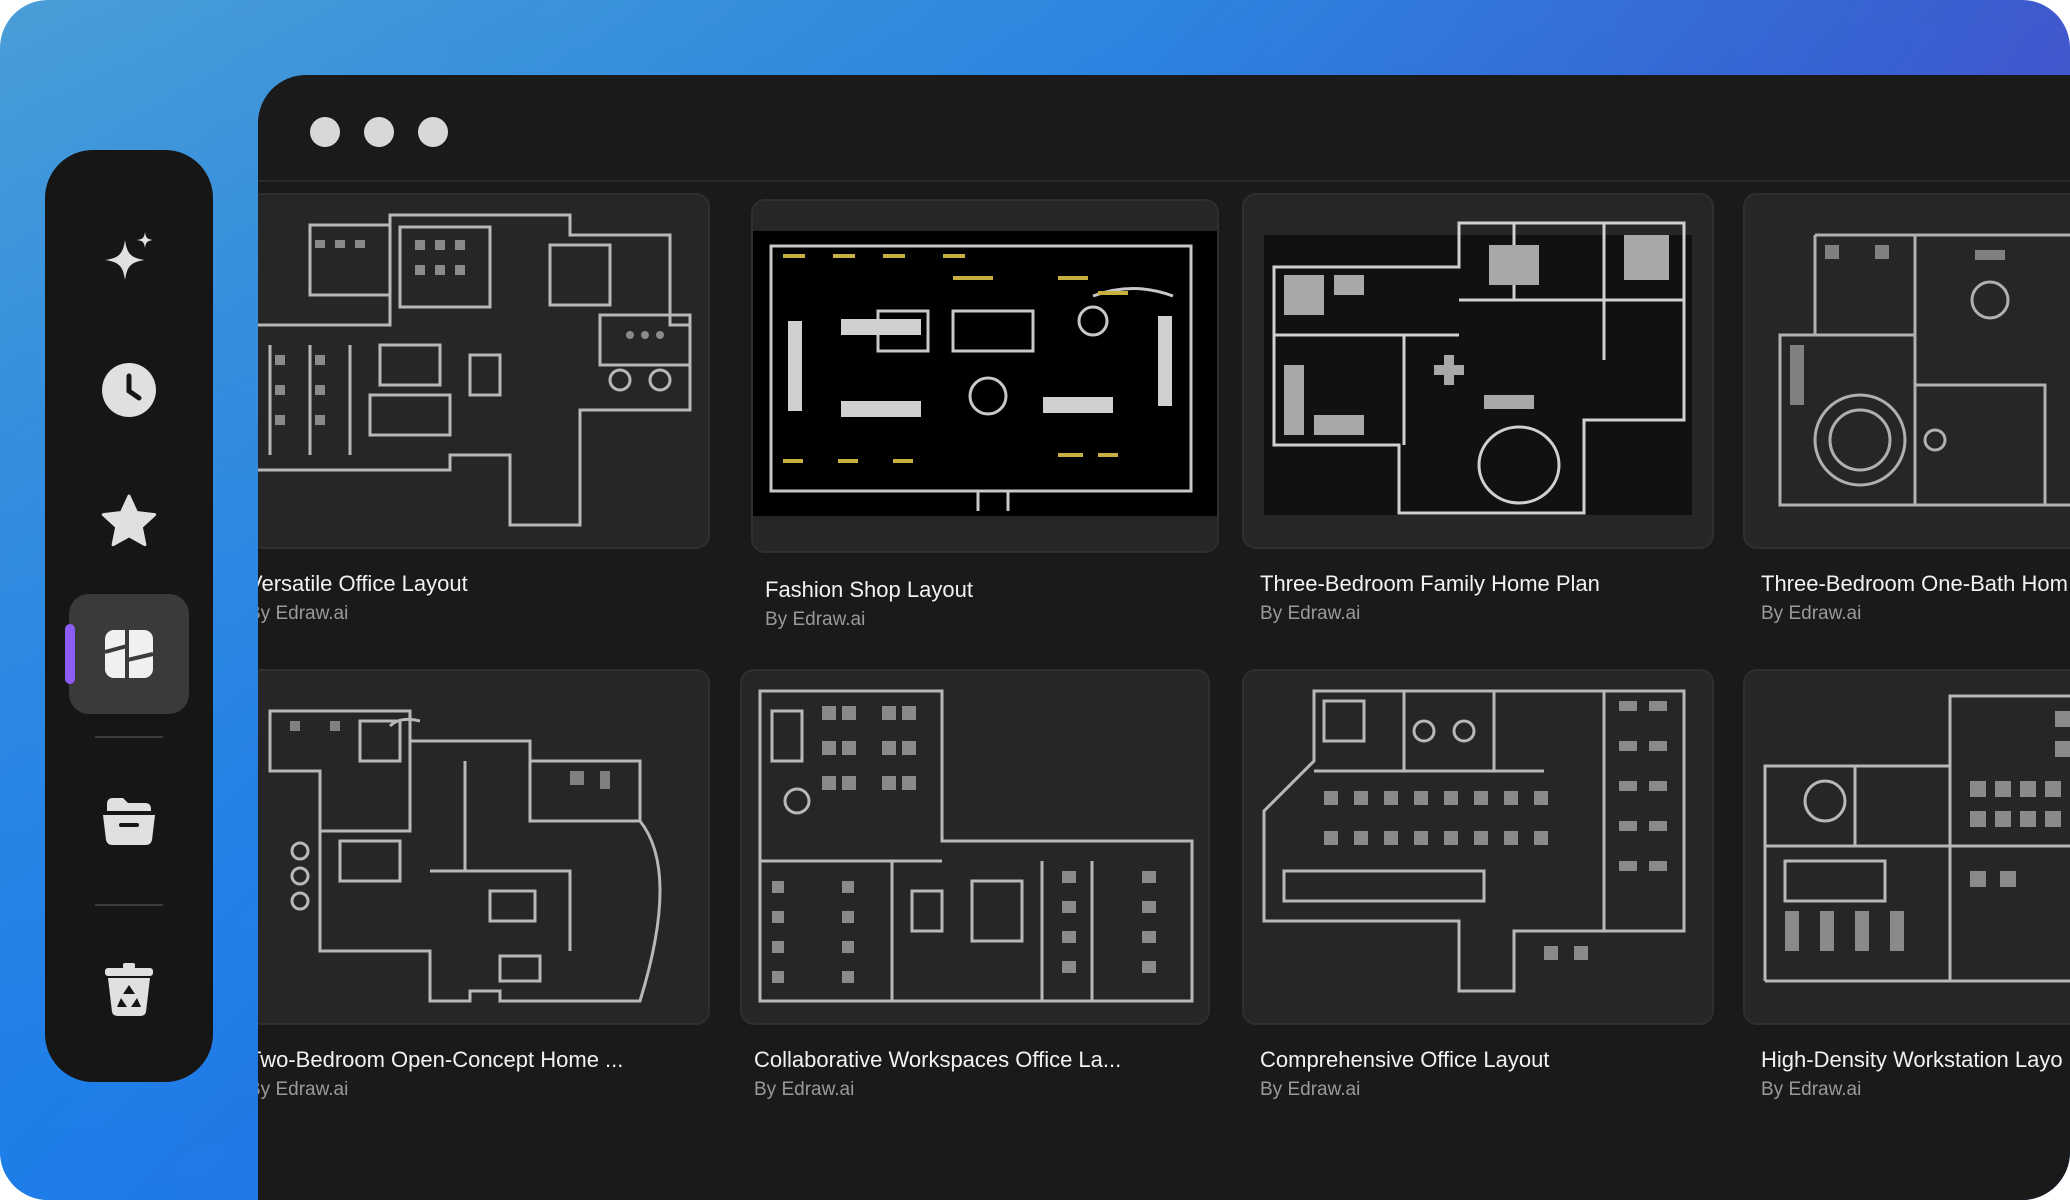 The width and height of the screenshot is (2070, 1200). I want to click on folder-icon, so click(129, 821).